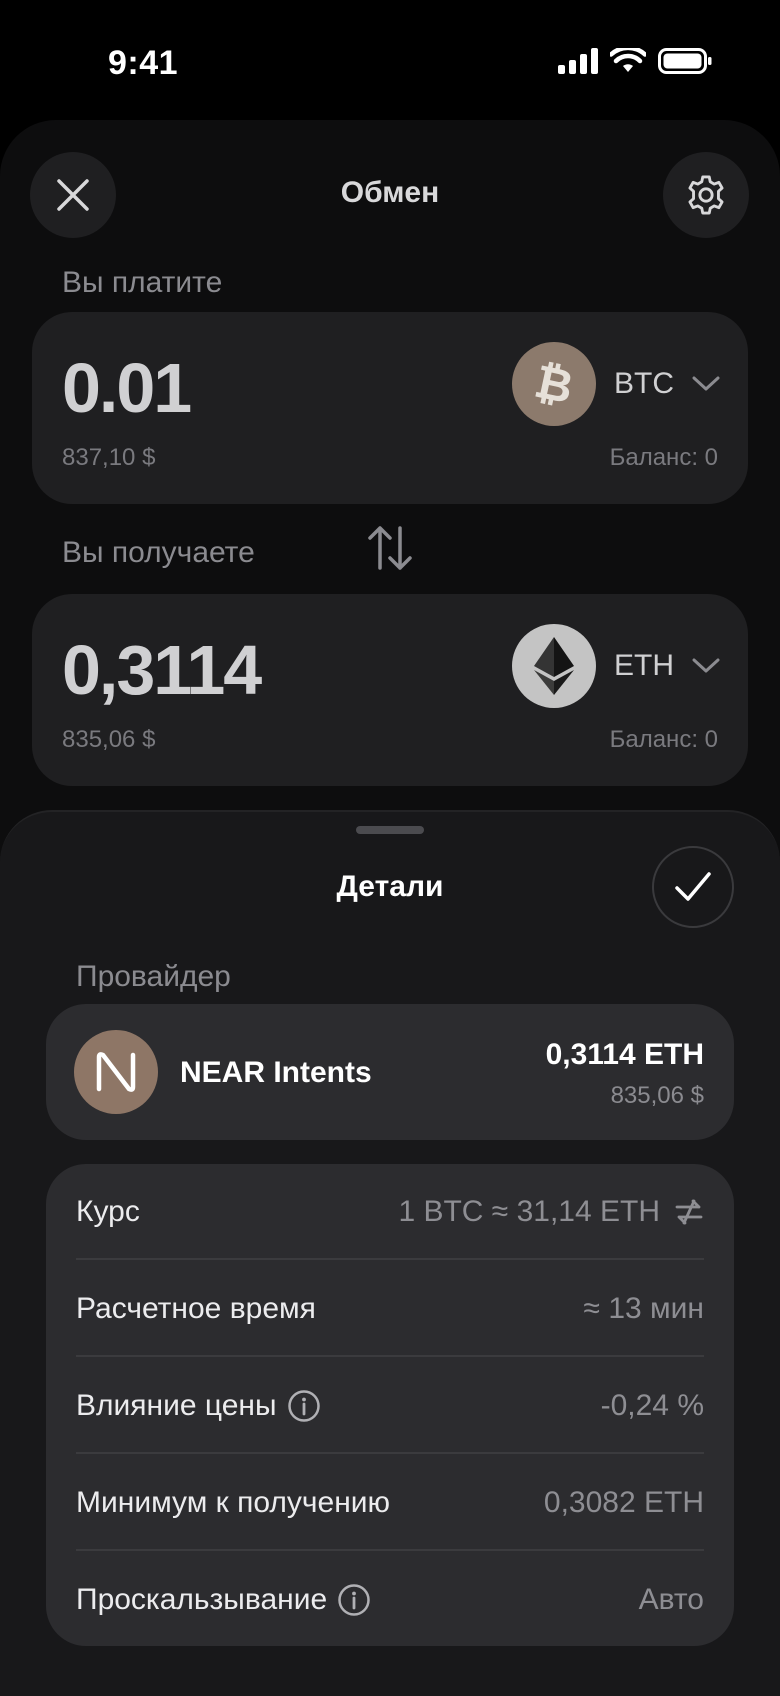 This screenshot has width=780, height=1696. What do you see at coordinates (176, 1405) in the screenshot?
I see `price-impact-label: Влияние цены` at bounding box center [176, 1405].